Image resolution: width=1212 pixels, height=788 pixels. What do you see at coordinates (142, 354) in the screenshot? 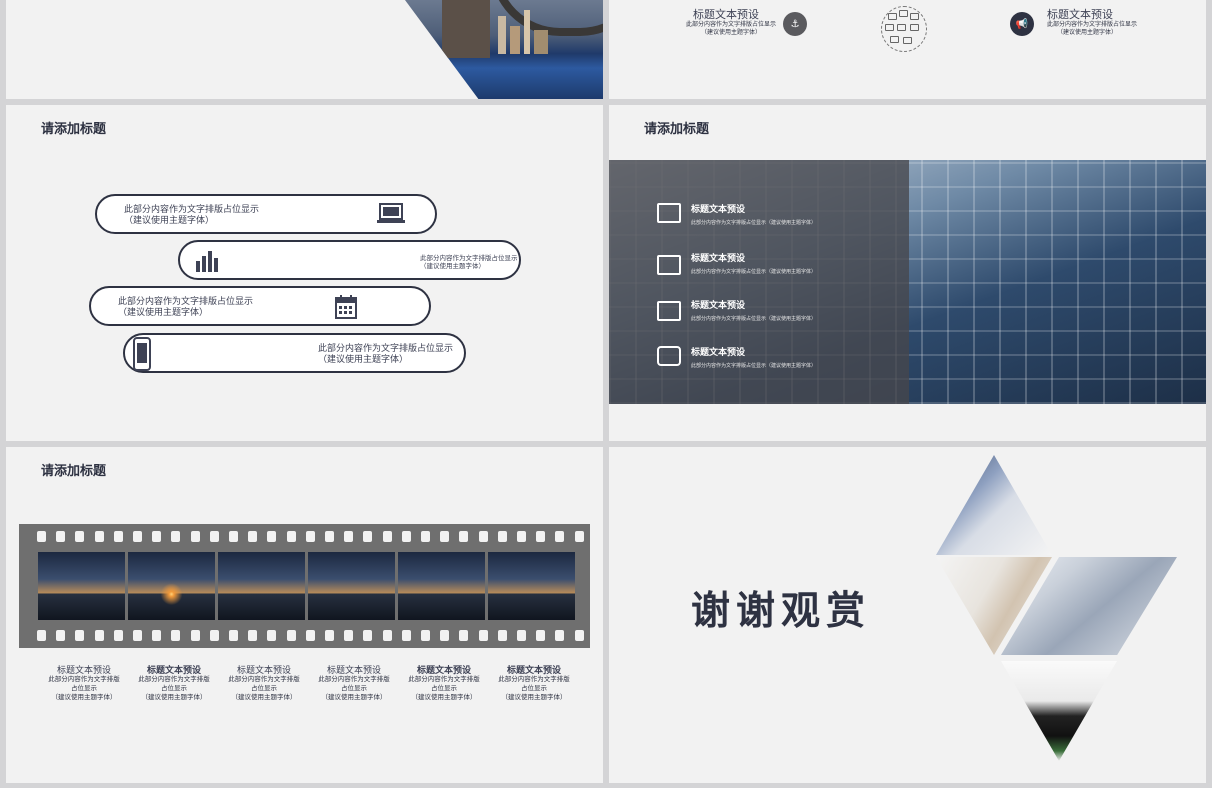
I see `phone-icon` at bounding box center [142, 354].